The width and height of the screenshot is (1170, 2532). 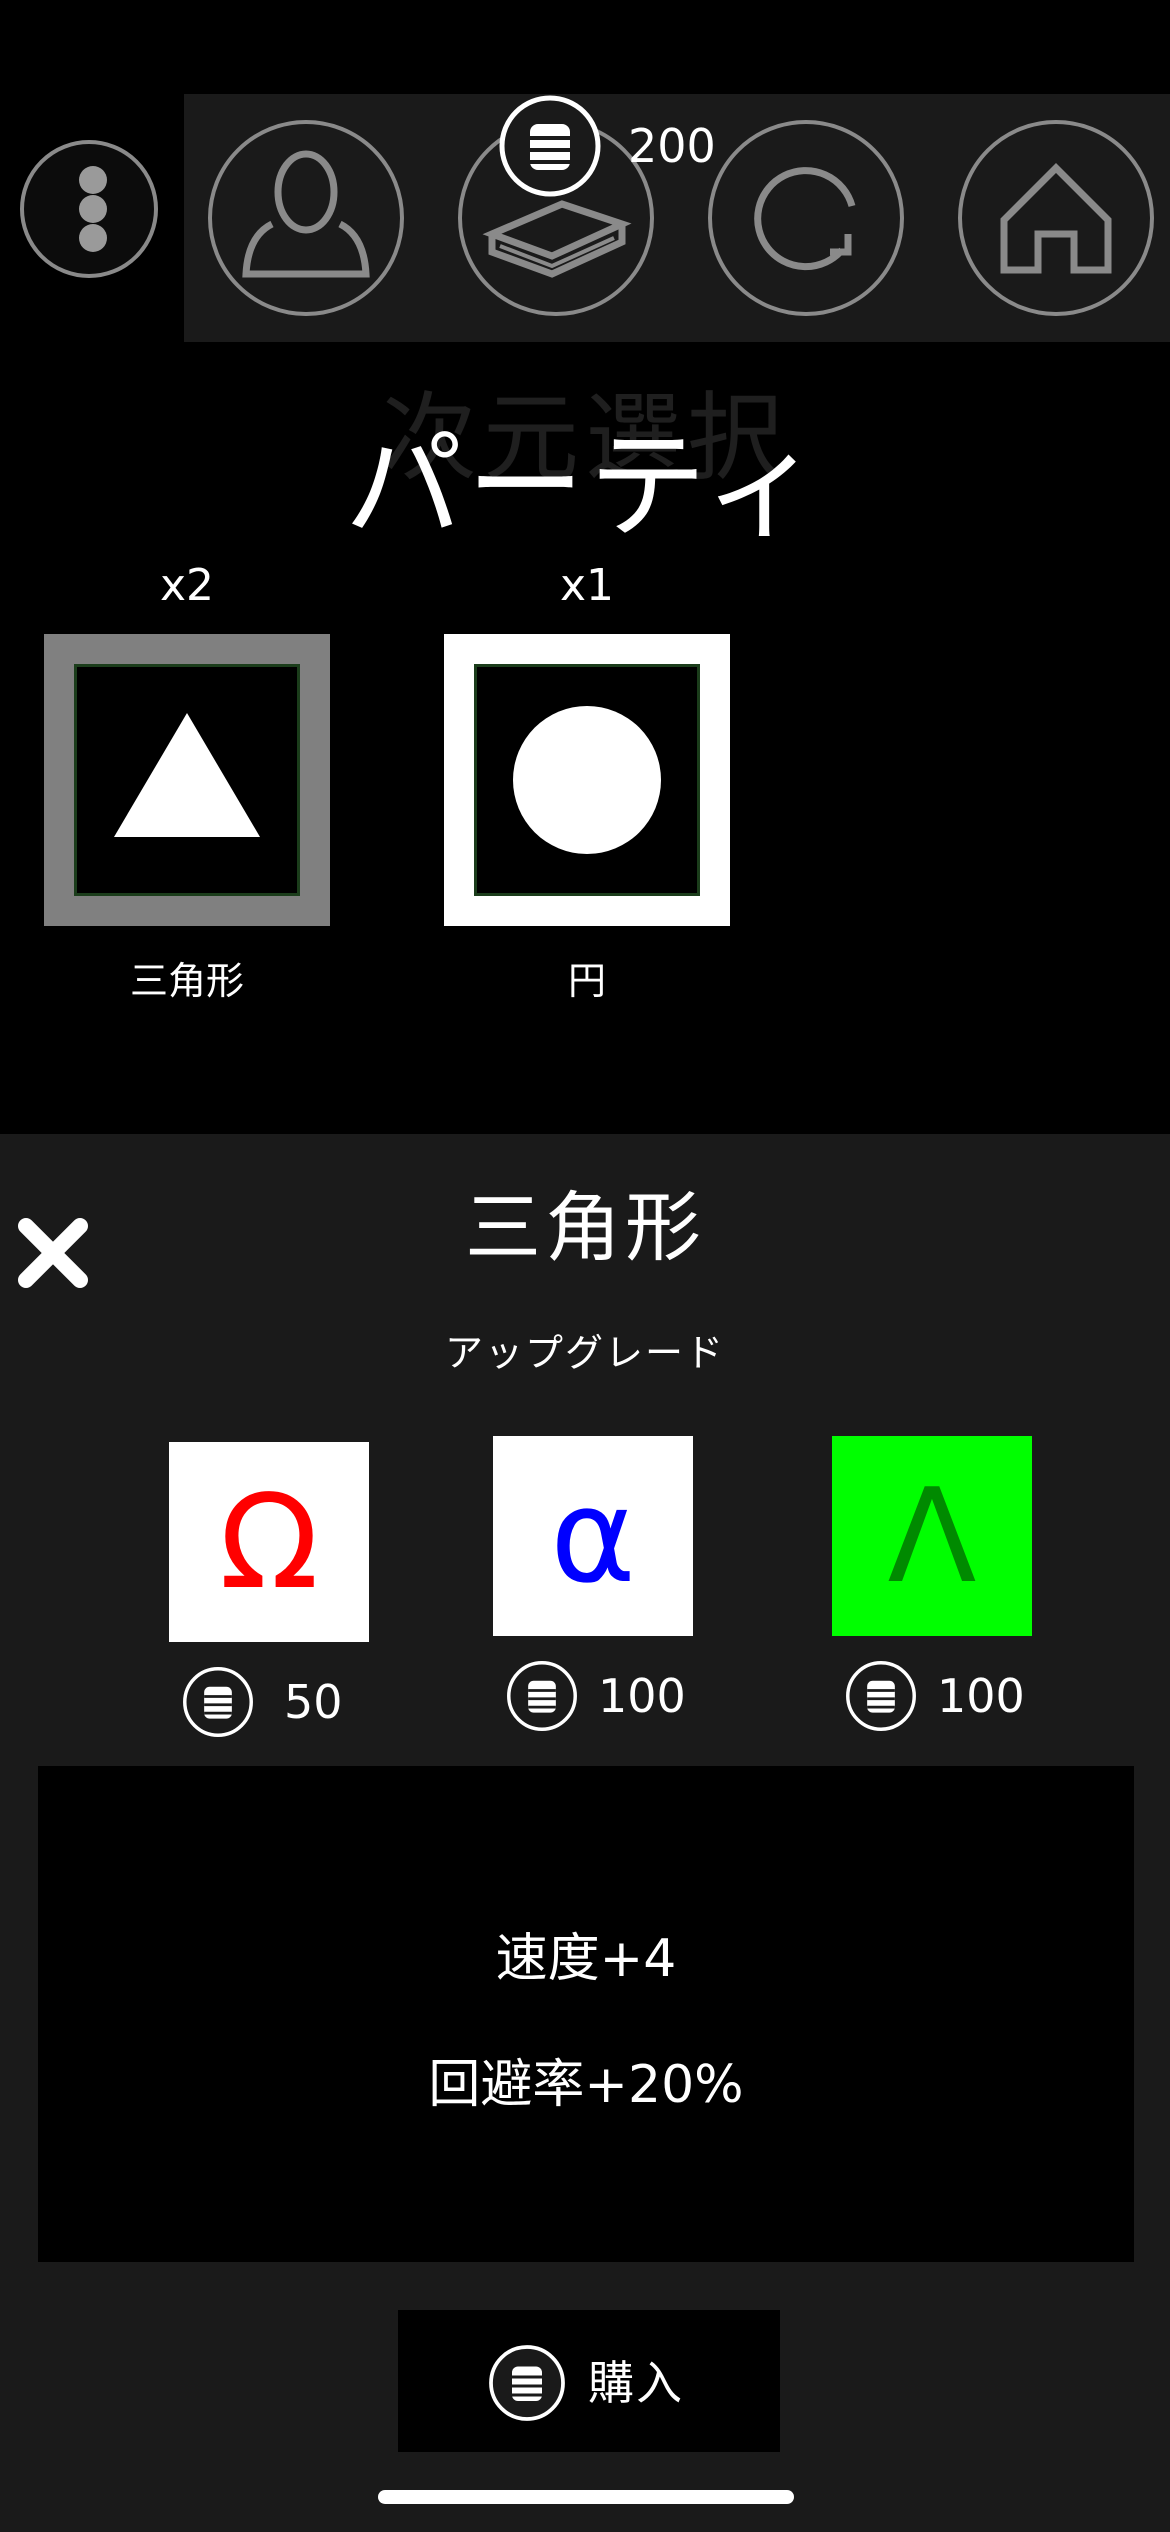 I want to click on stat-line: 速度+4, so click(x=586, y=1959).